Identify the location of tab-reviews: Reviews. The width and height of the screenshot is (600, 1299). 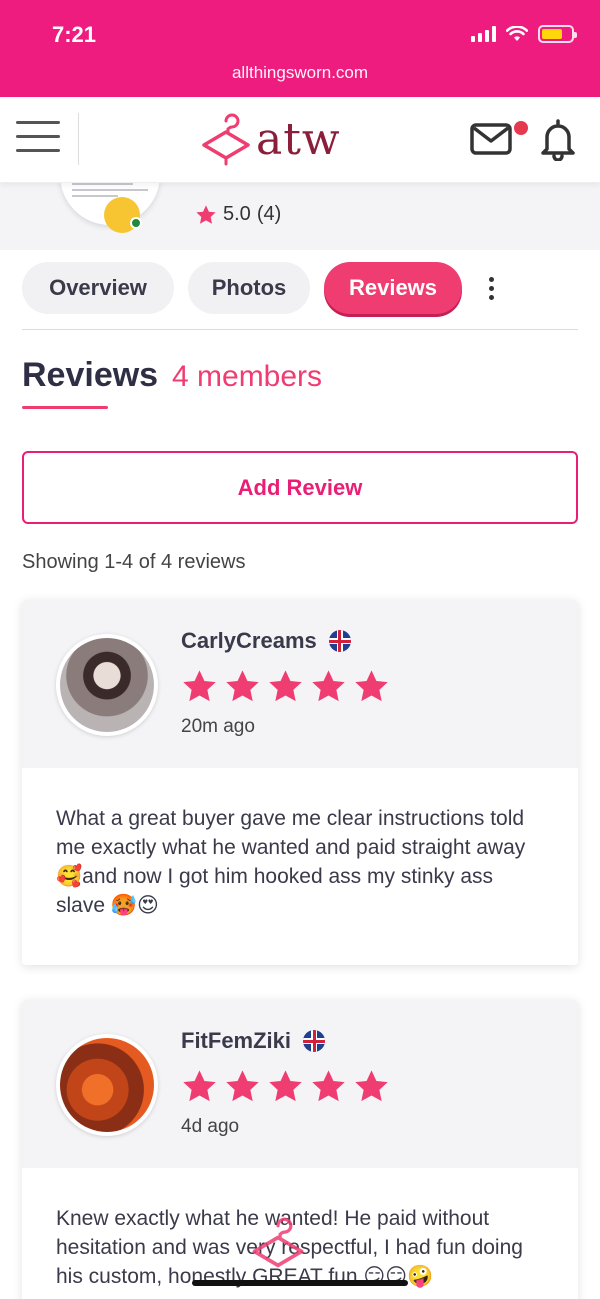
(393, 288).